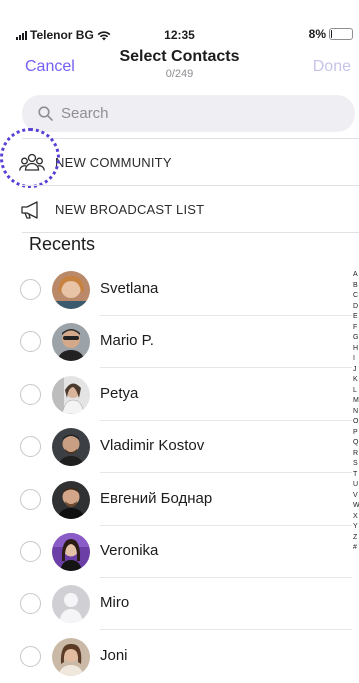 Image resolution: width=359 pixels, height=683 pixels. What do you see at coordinates (179, 35) in the screenshot?
I see `status-time: 12:35` at bounding box center [179, 35].